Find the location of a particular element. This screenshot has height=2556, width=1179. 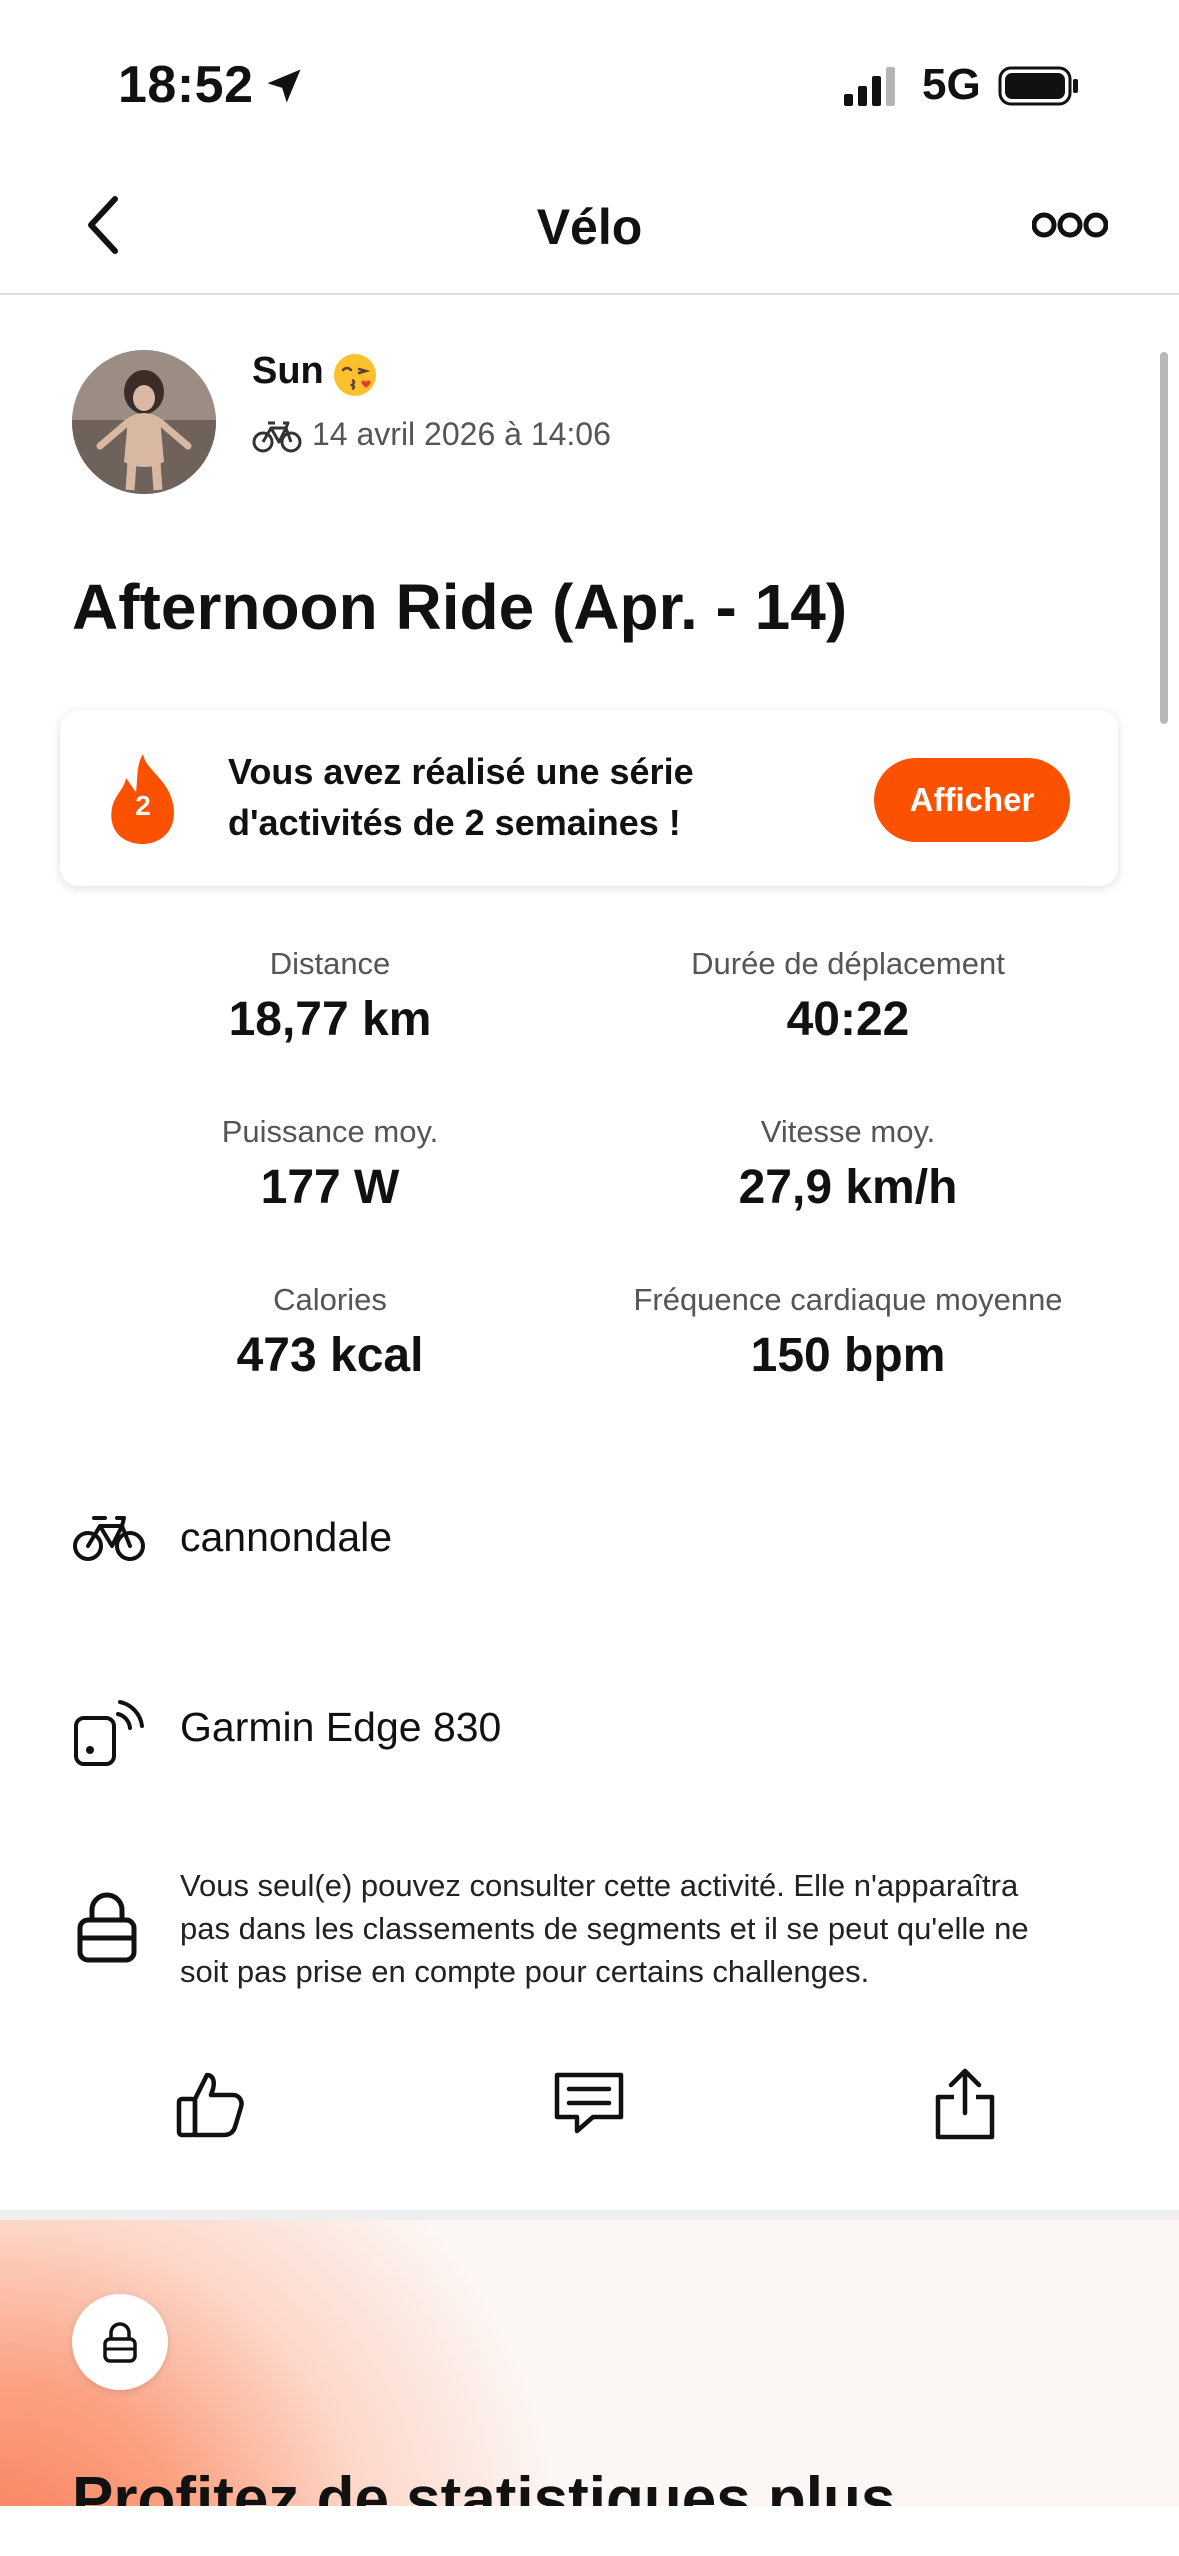

stat-label: Calories is located at coordinates (330, 1299).